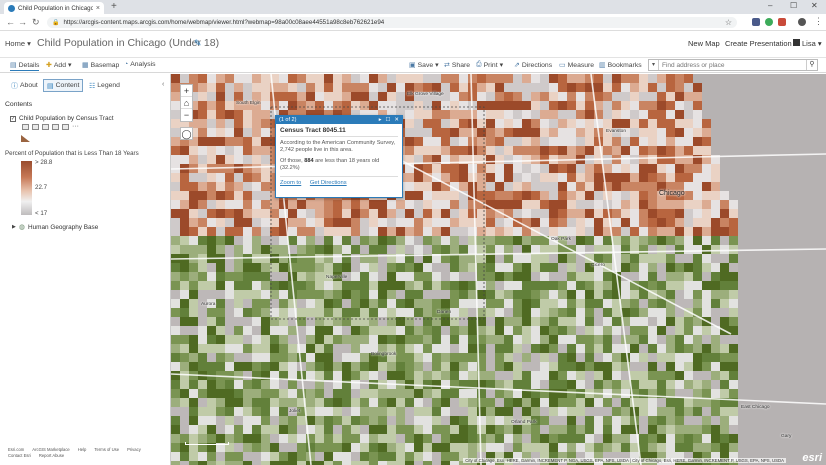  What do you see at coordinates (13, 118) in the screenshot?
I see `layer-checkbox: ✓` at bounding box center [13, 118].